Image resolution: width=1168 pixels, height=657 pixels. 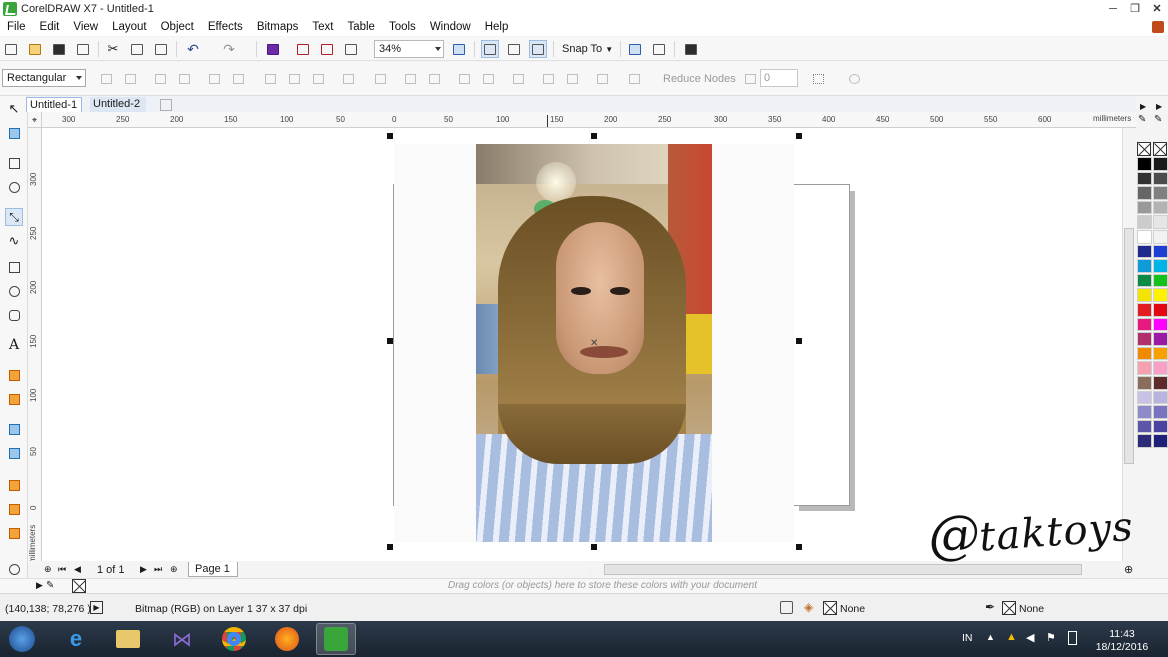 What do you see at coordinates (1113, 9) in the screenshot?
I see `minimize-button: ─` at bounding box center [1113, 9].